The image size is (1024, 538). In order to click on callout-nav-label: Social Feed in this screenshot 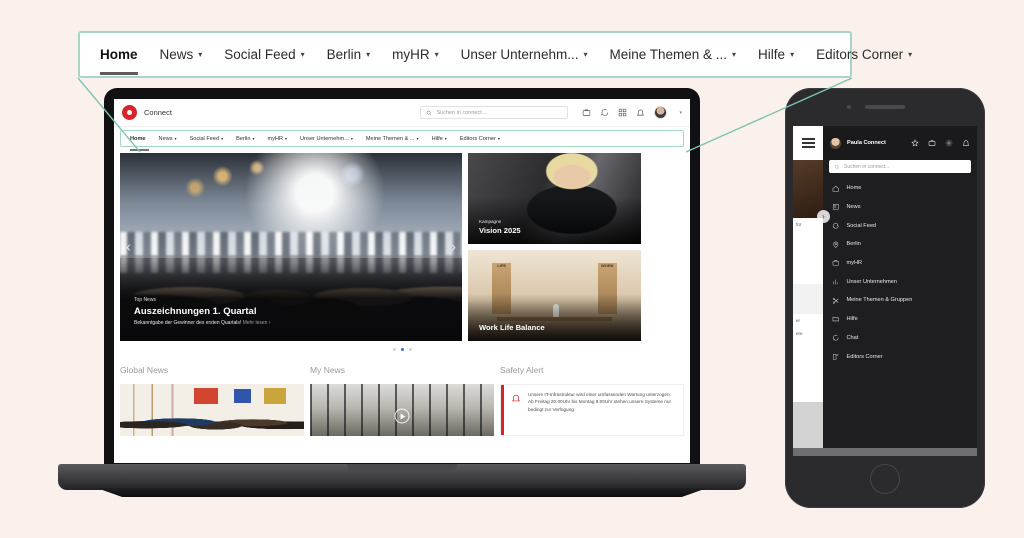, I will do `click(260, 54)`.